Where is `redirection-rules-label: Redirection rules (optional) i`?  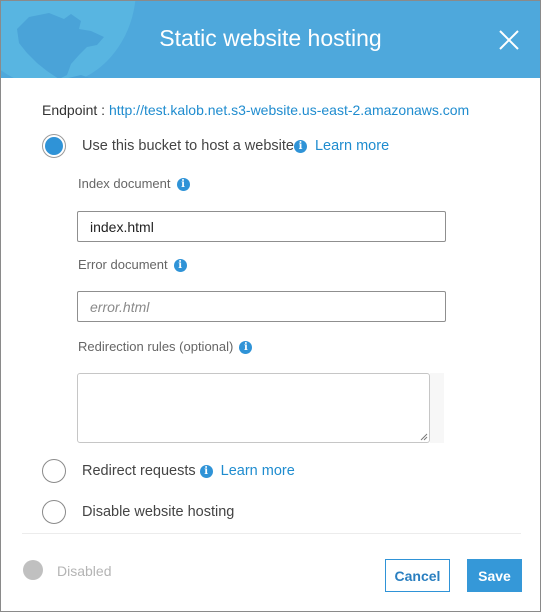 redirection-rules-label: Redirection rules (optional) i is located at coordinates (165, 347).